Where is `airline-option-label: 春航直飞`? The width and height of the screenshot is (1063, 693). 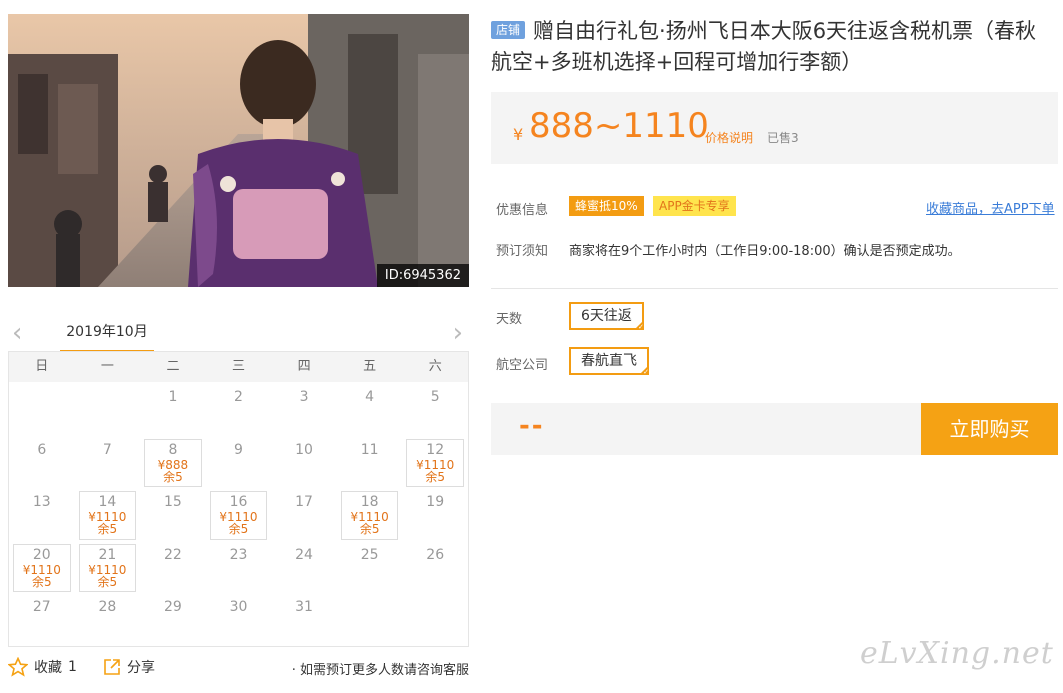 airline-option-label: 春航直飞 is located at coordinates (609, 361).